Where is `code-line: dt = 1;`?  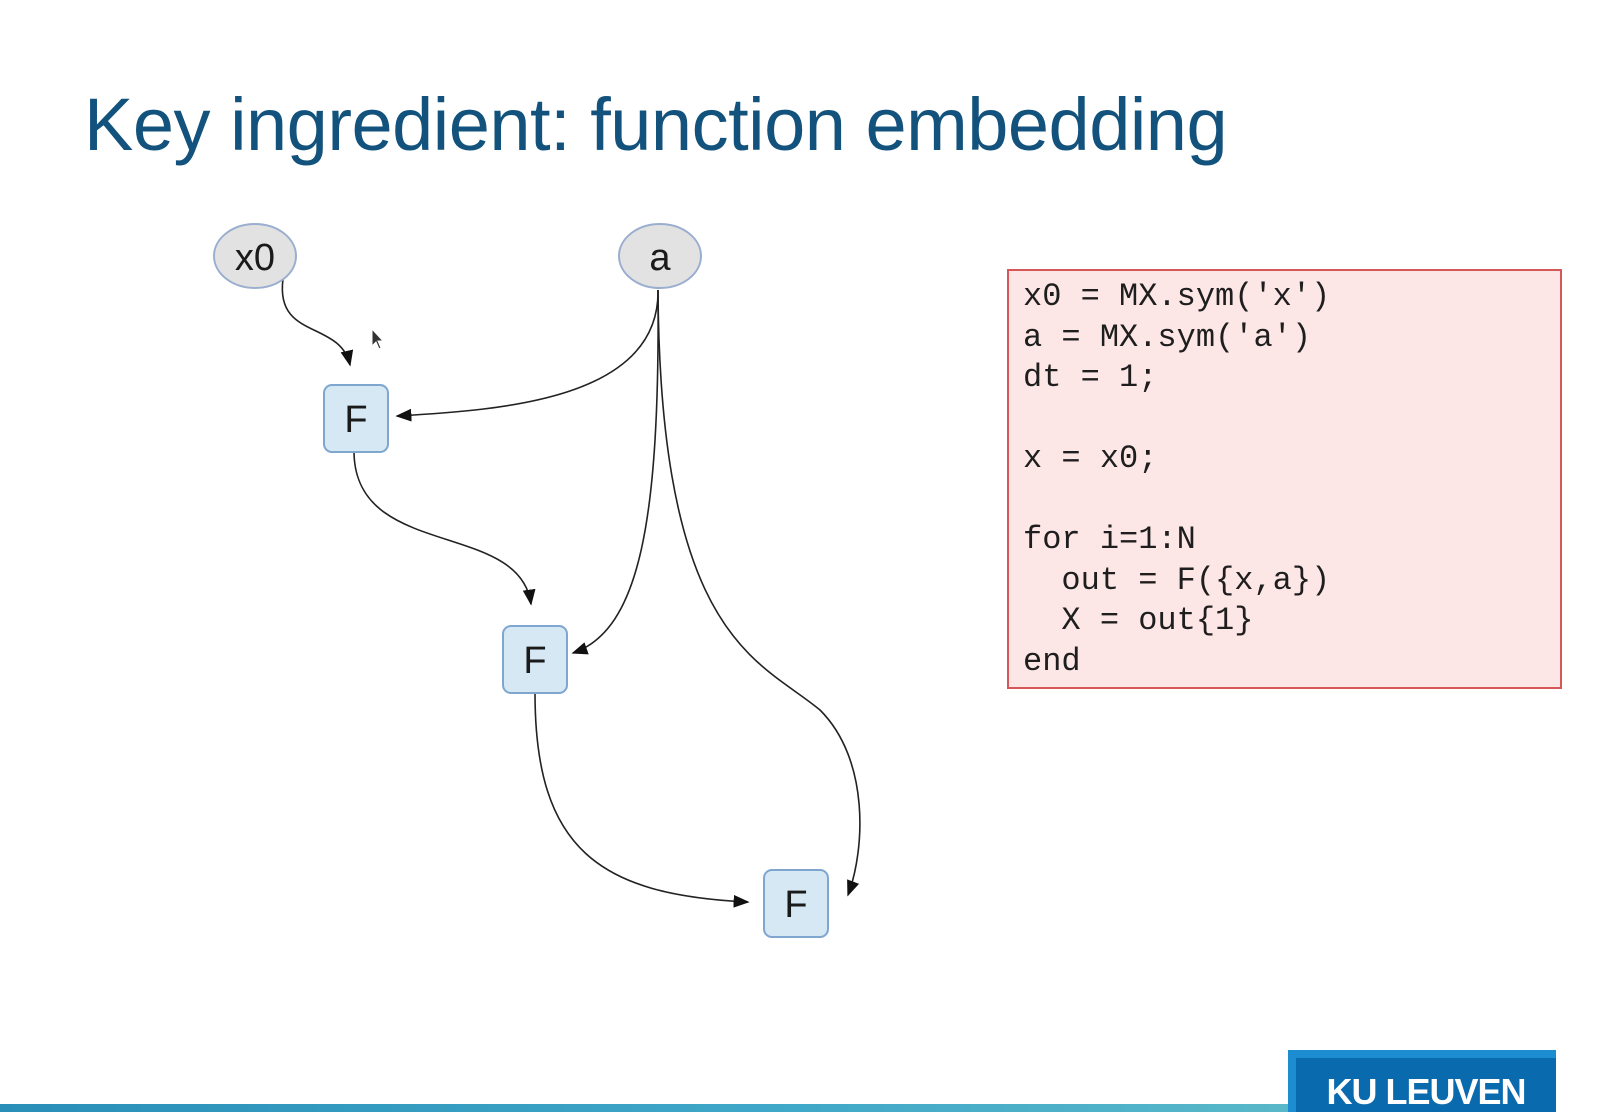
code-line: dt = 1; is located at coordinates (1090, 377).